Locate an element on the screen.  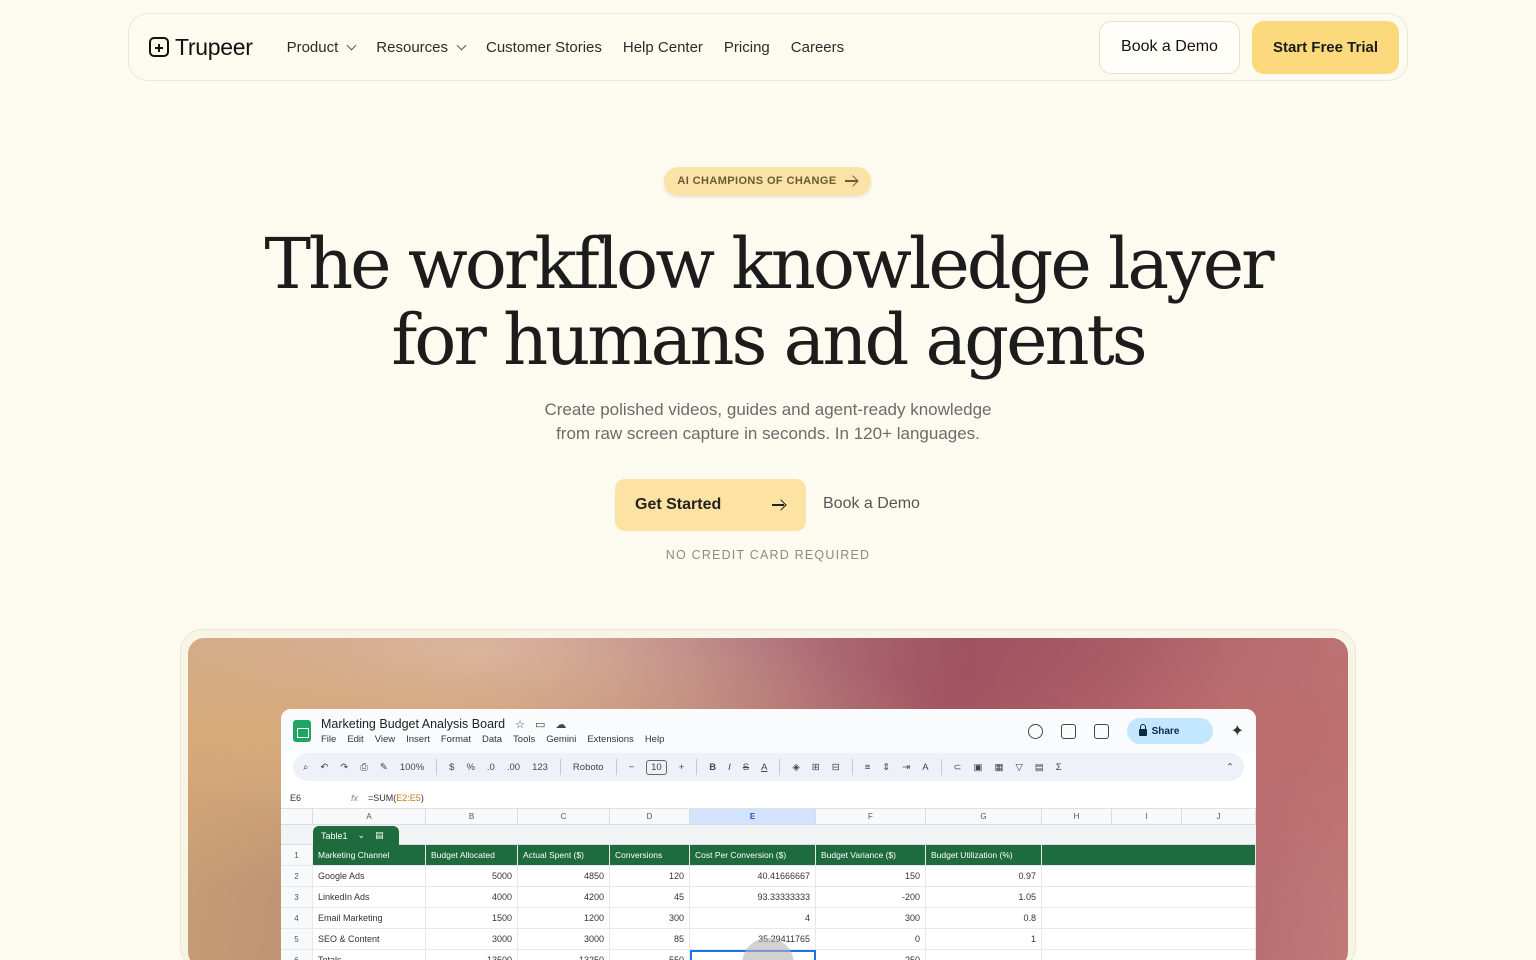
minus-icon: − is located at coordinates (632, 767).